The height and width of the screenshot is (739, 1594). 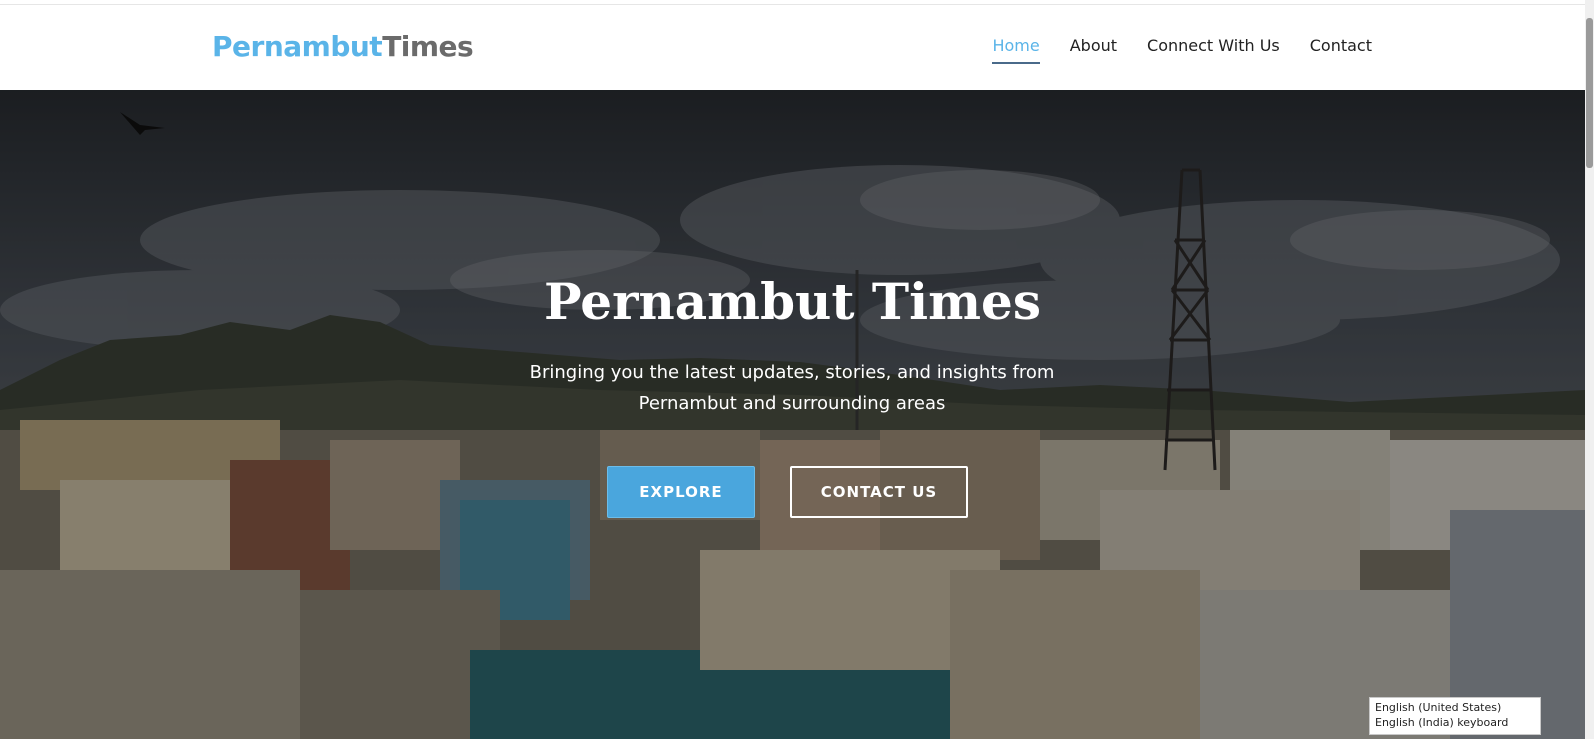 What do you see at coordinates (1093, 50) in the screenshot?
I see `nav-about-link: About` at bounding box center [1093, 50].